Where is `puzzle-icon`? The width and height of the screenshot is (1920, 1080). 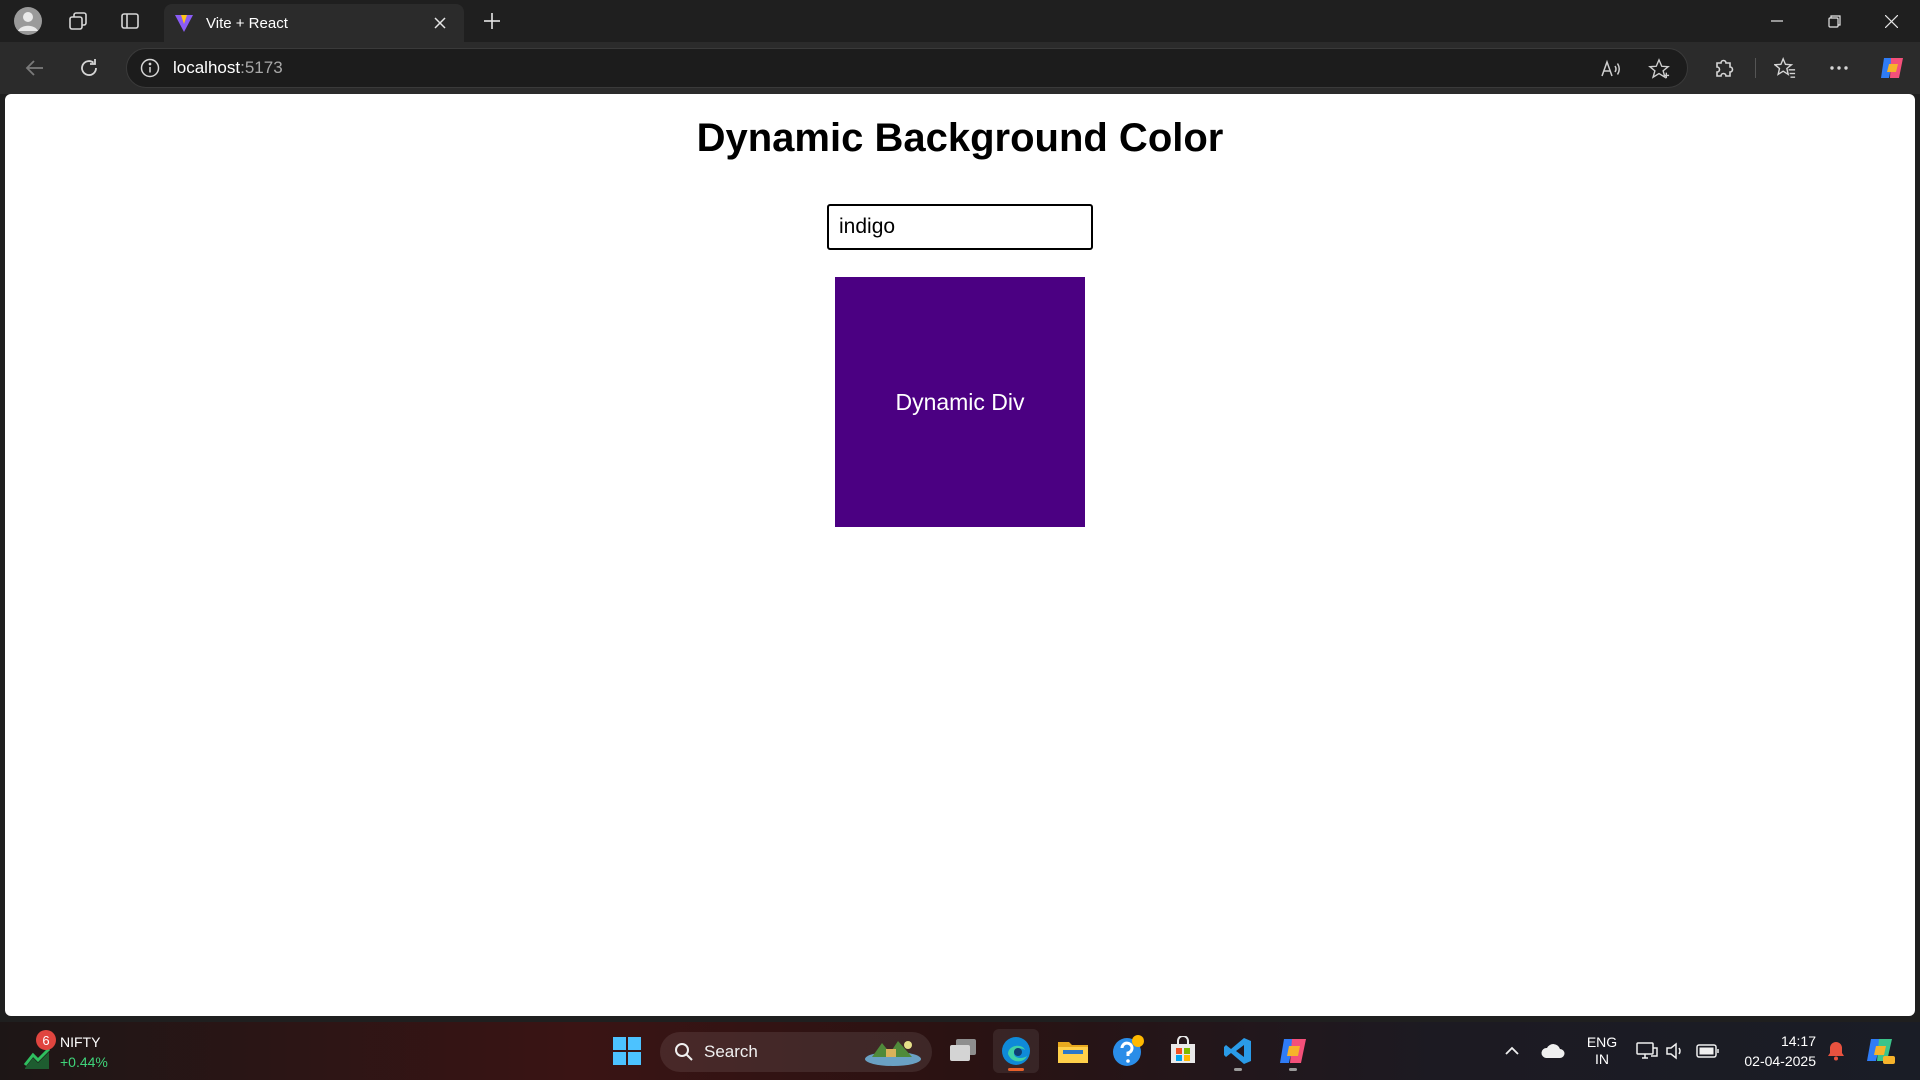
puzzle-icon is located at coordinates (1725, 68).